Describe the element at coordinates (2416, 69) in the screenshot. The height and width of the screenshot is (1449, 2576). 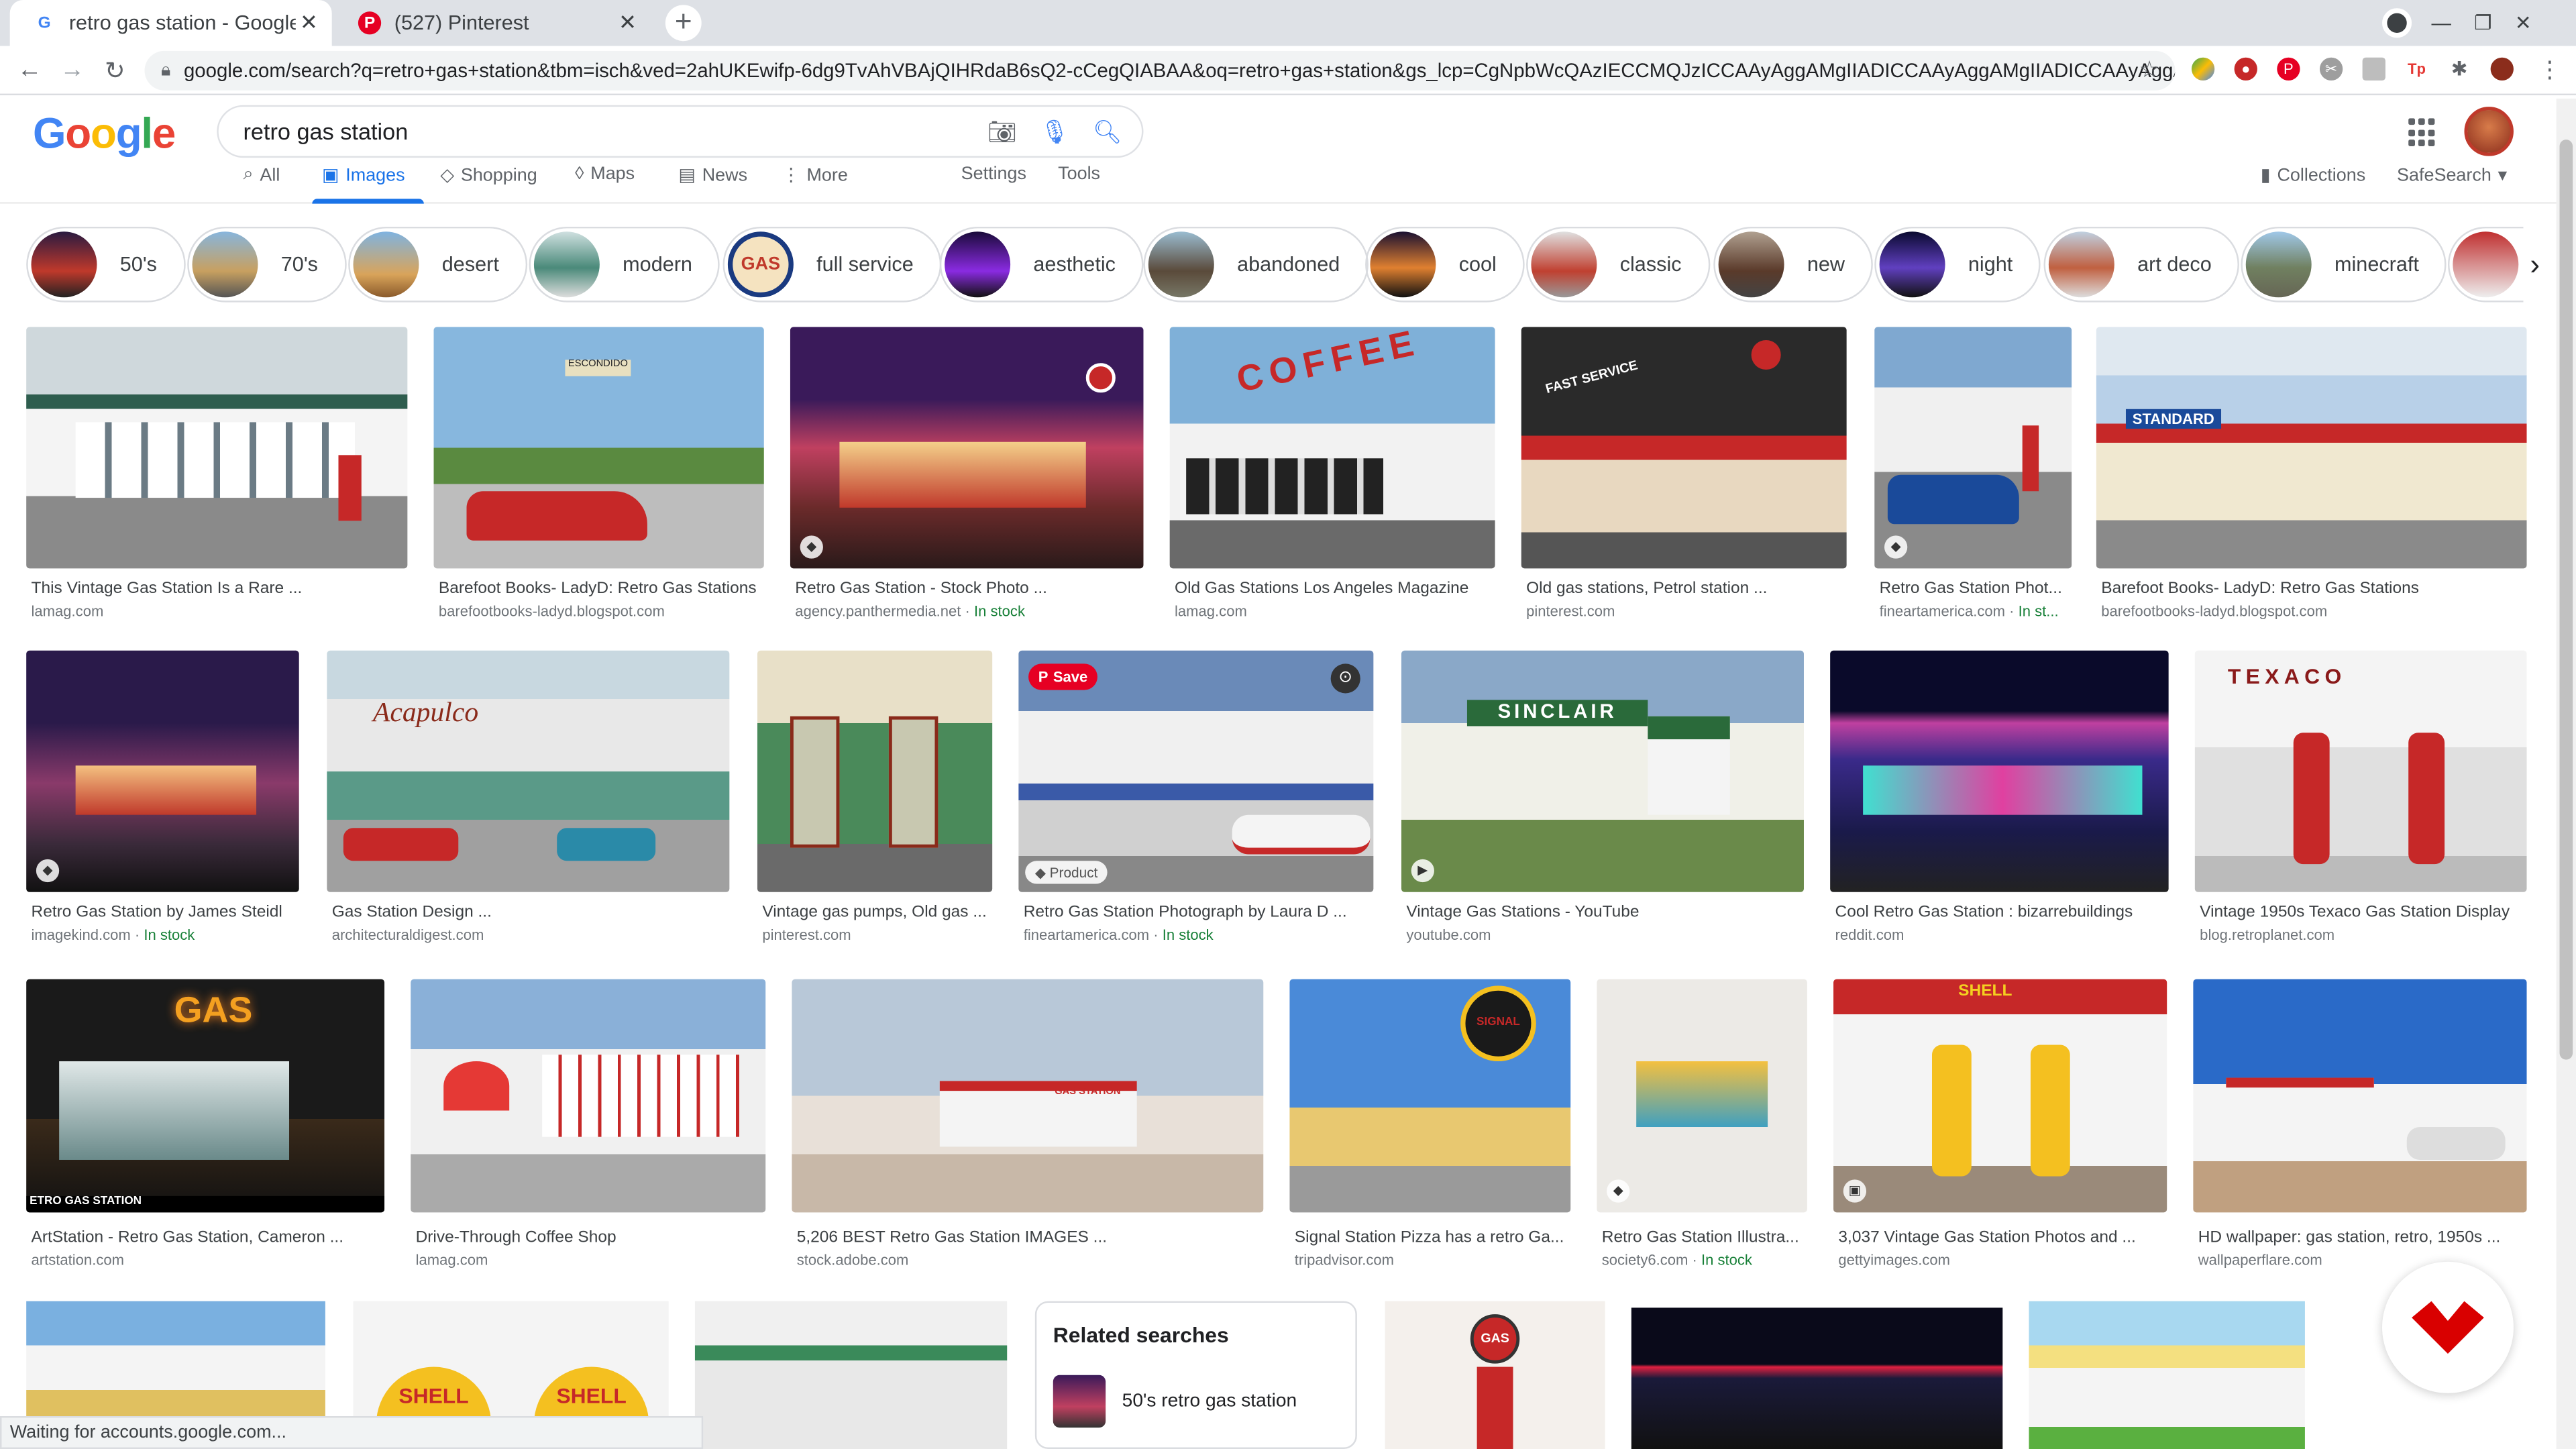
I see `extension-icon: Tp` at that location.